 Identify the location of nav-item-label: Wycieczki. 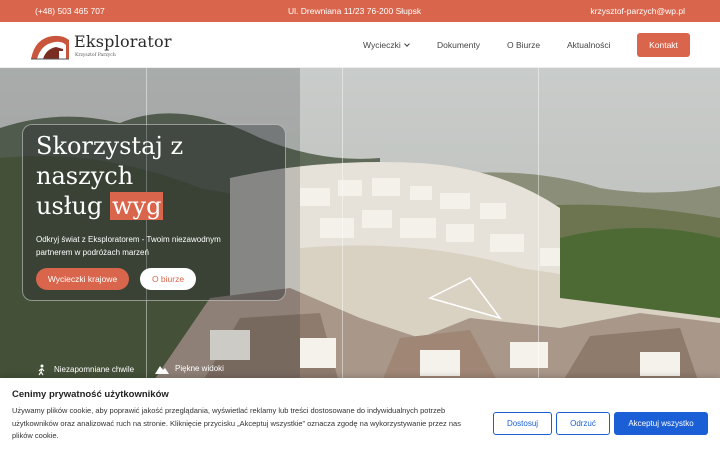
(382, 45).